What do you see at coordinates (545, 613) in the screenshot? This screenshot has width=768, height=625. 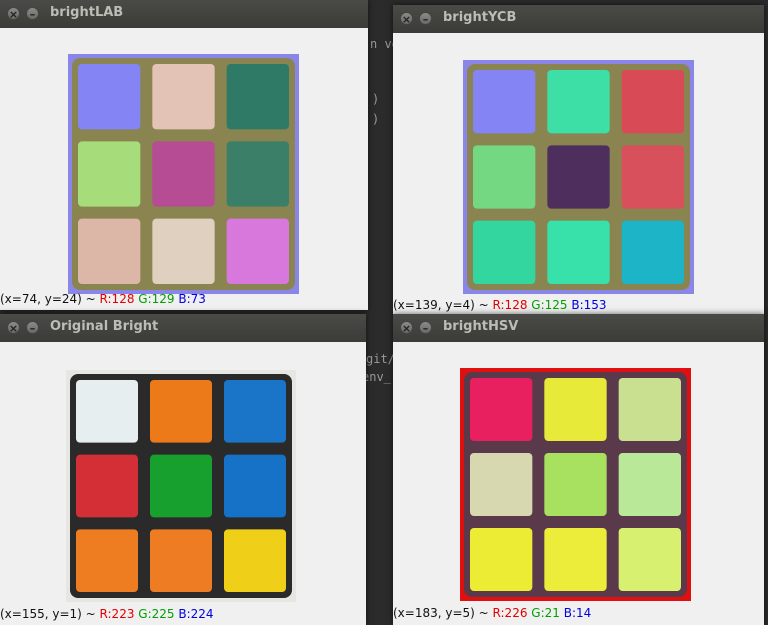 I see `green-value: G:21` at bounding box center [545, 613].